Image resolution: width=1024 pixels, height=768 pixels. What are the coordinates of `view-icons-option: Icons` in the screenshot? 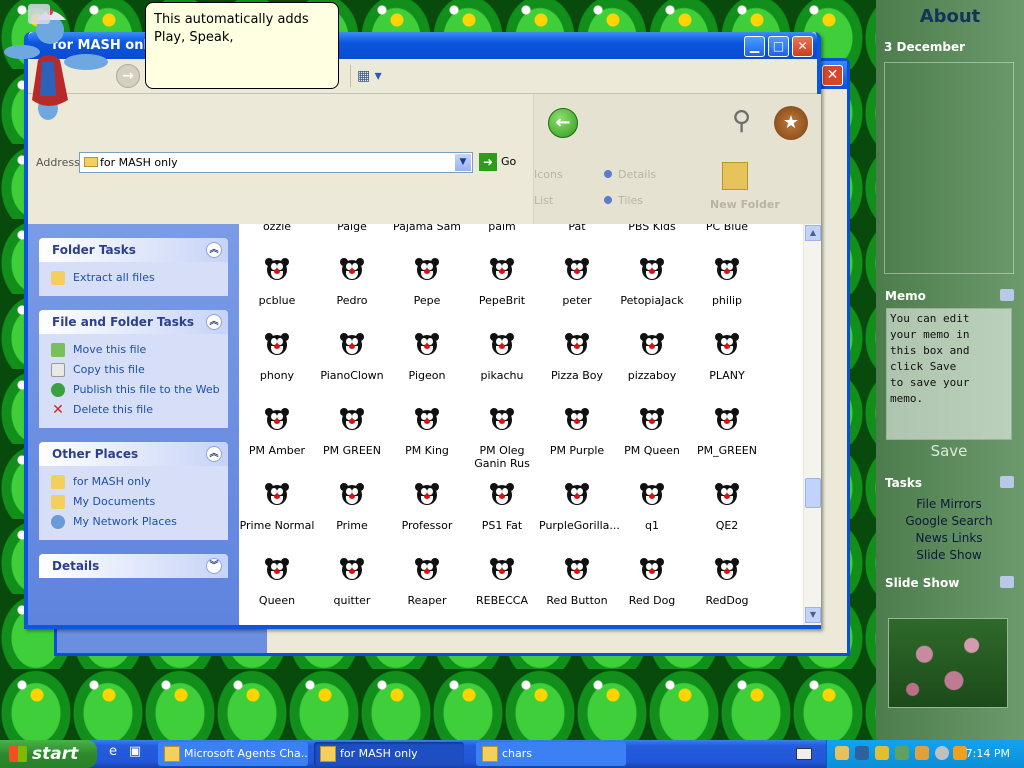 It's located at (548, 174).